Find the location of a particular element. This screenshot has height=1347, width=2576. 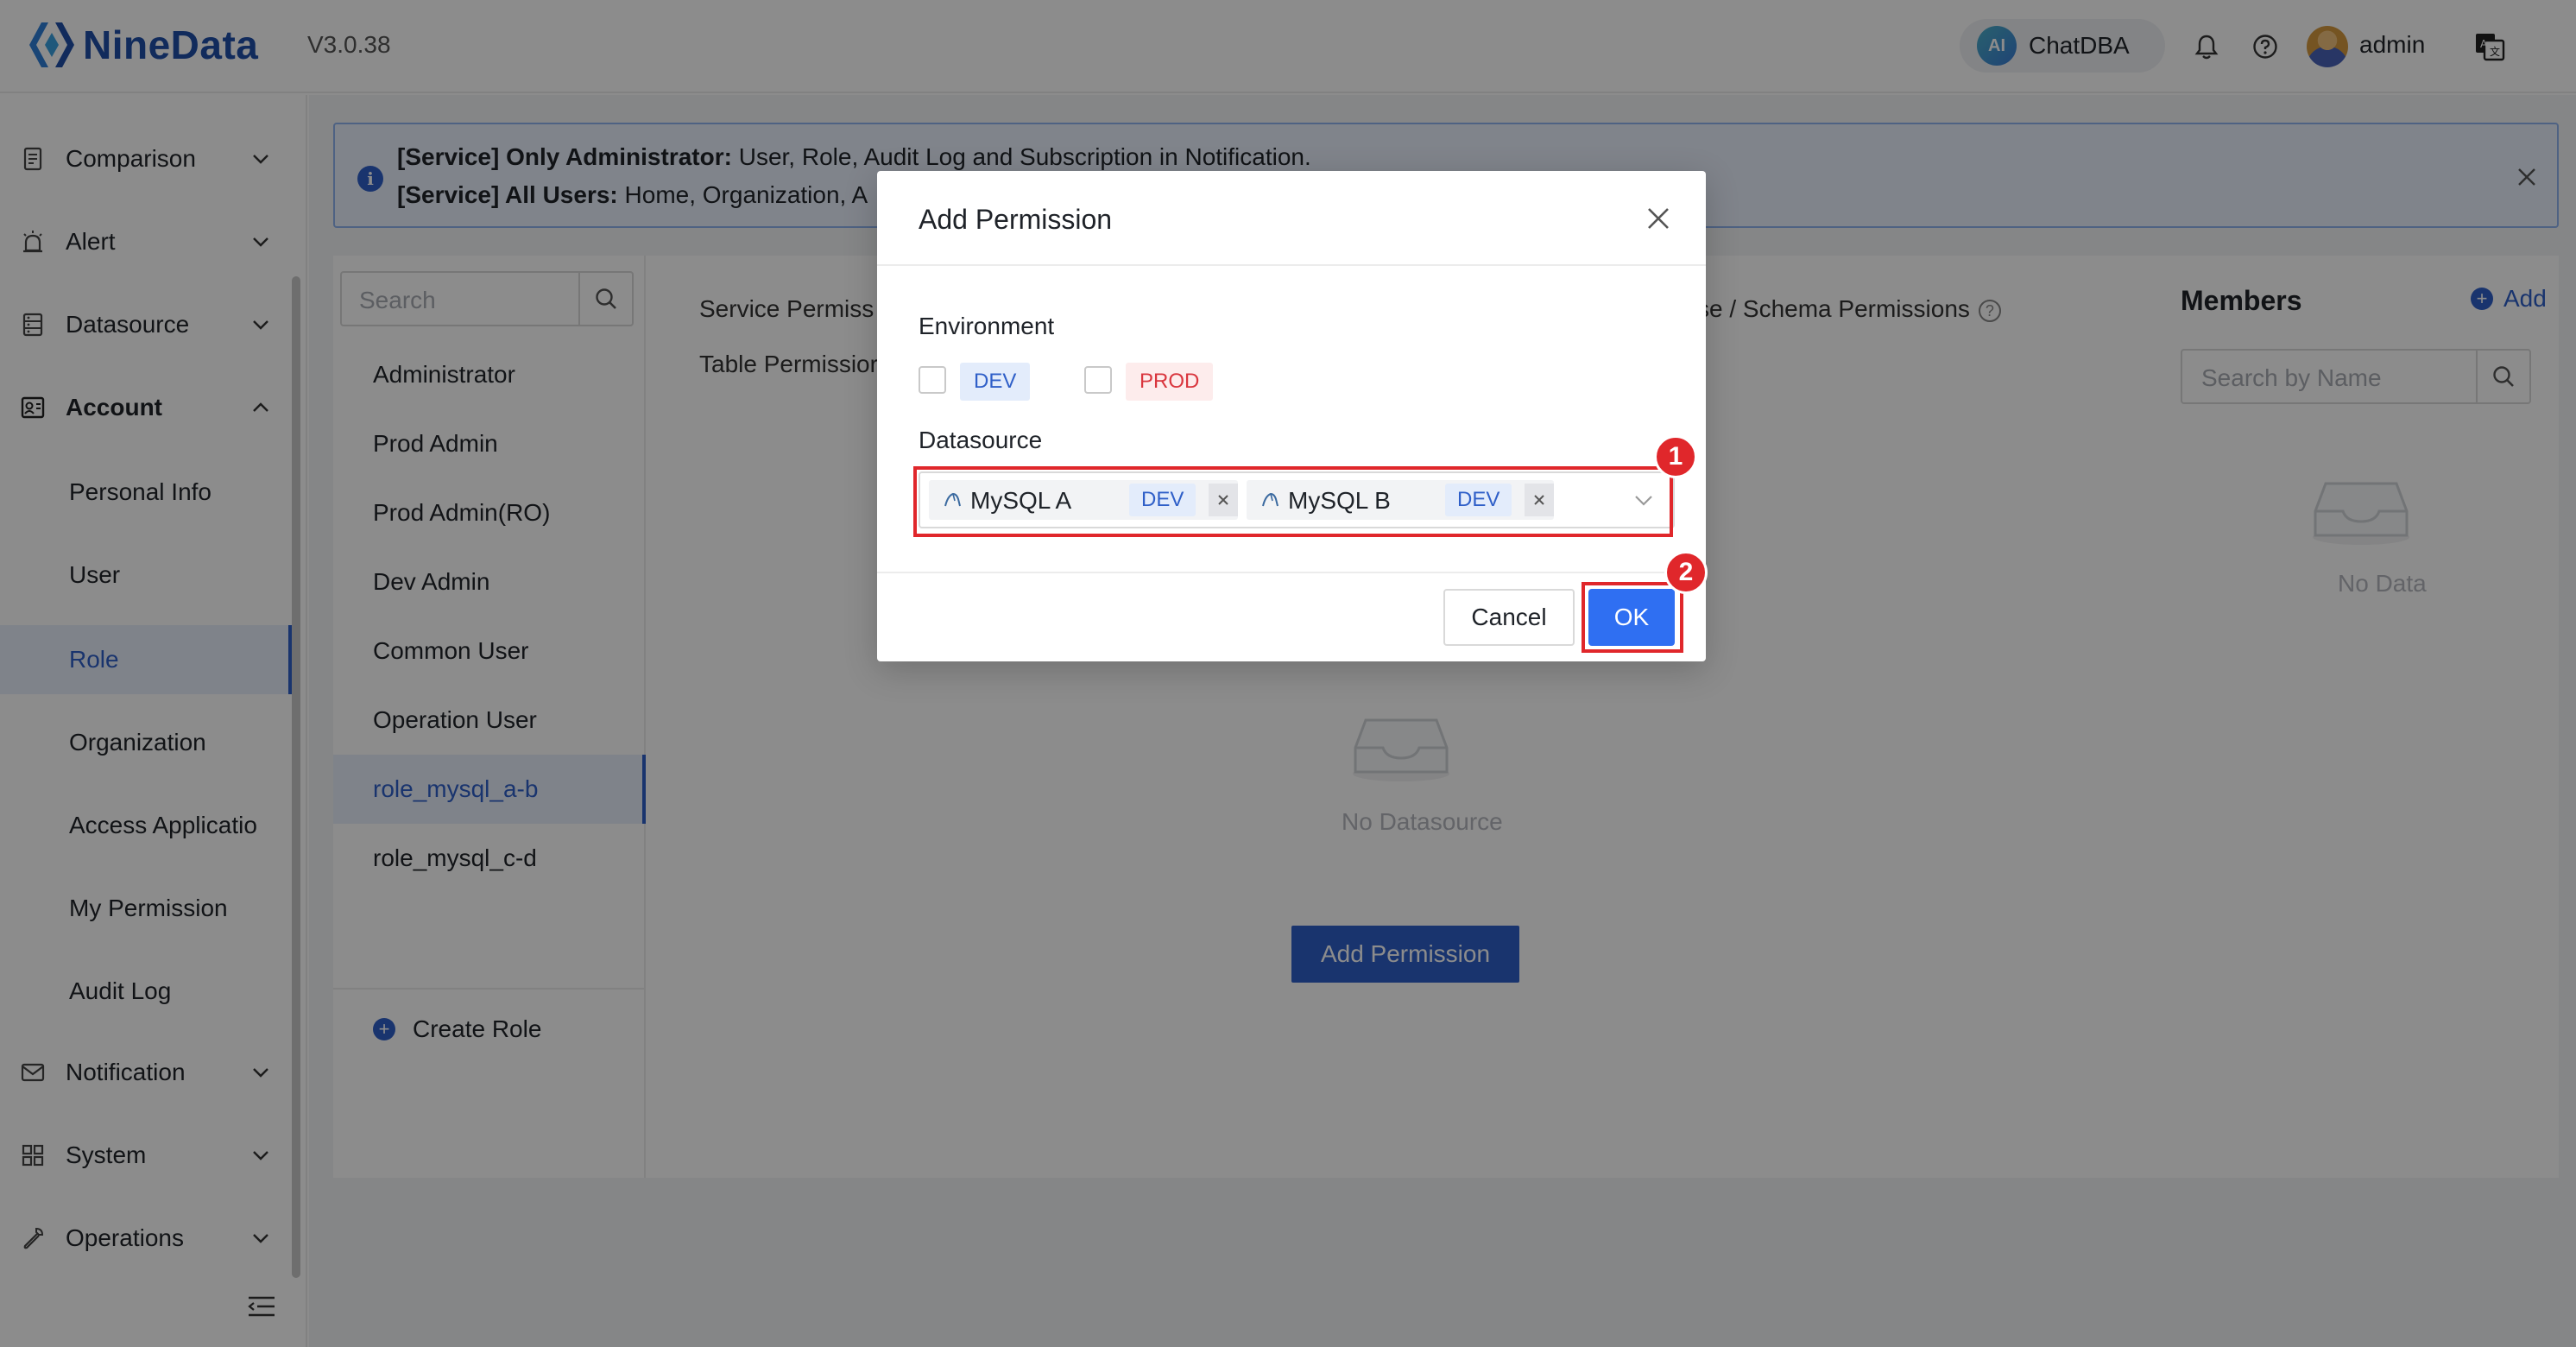

env-prod-checkbox is located at coordinates (1098, 380).